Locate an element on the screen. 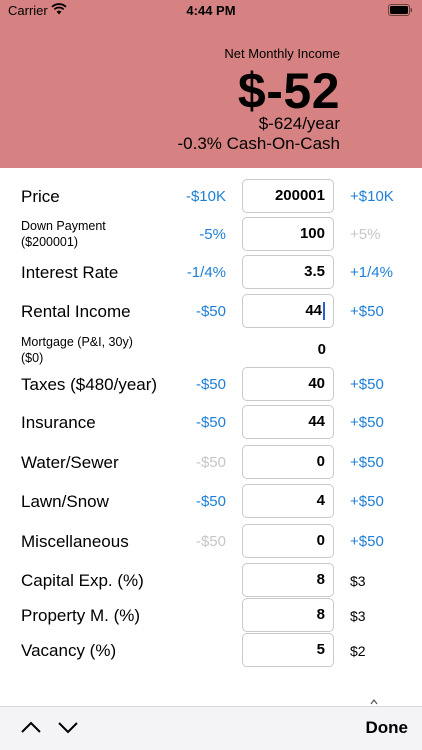 This screenshot has width=422, height=750. taxes-label: Taxes ($480/year) is located at coordinates (89, 384).